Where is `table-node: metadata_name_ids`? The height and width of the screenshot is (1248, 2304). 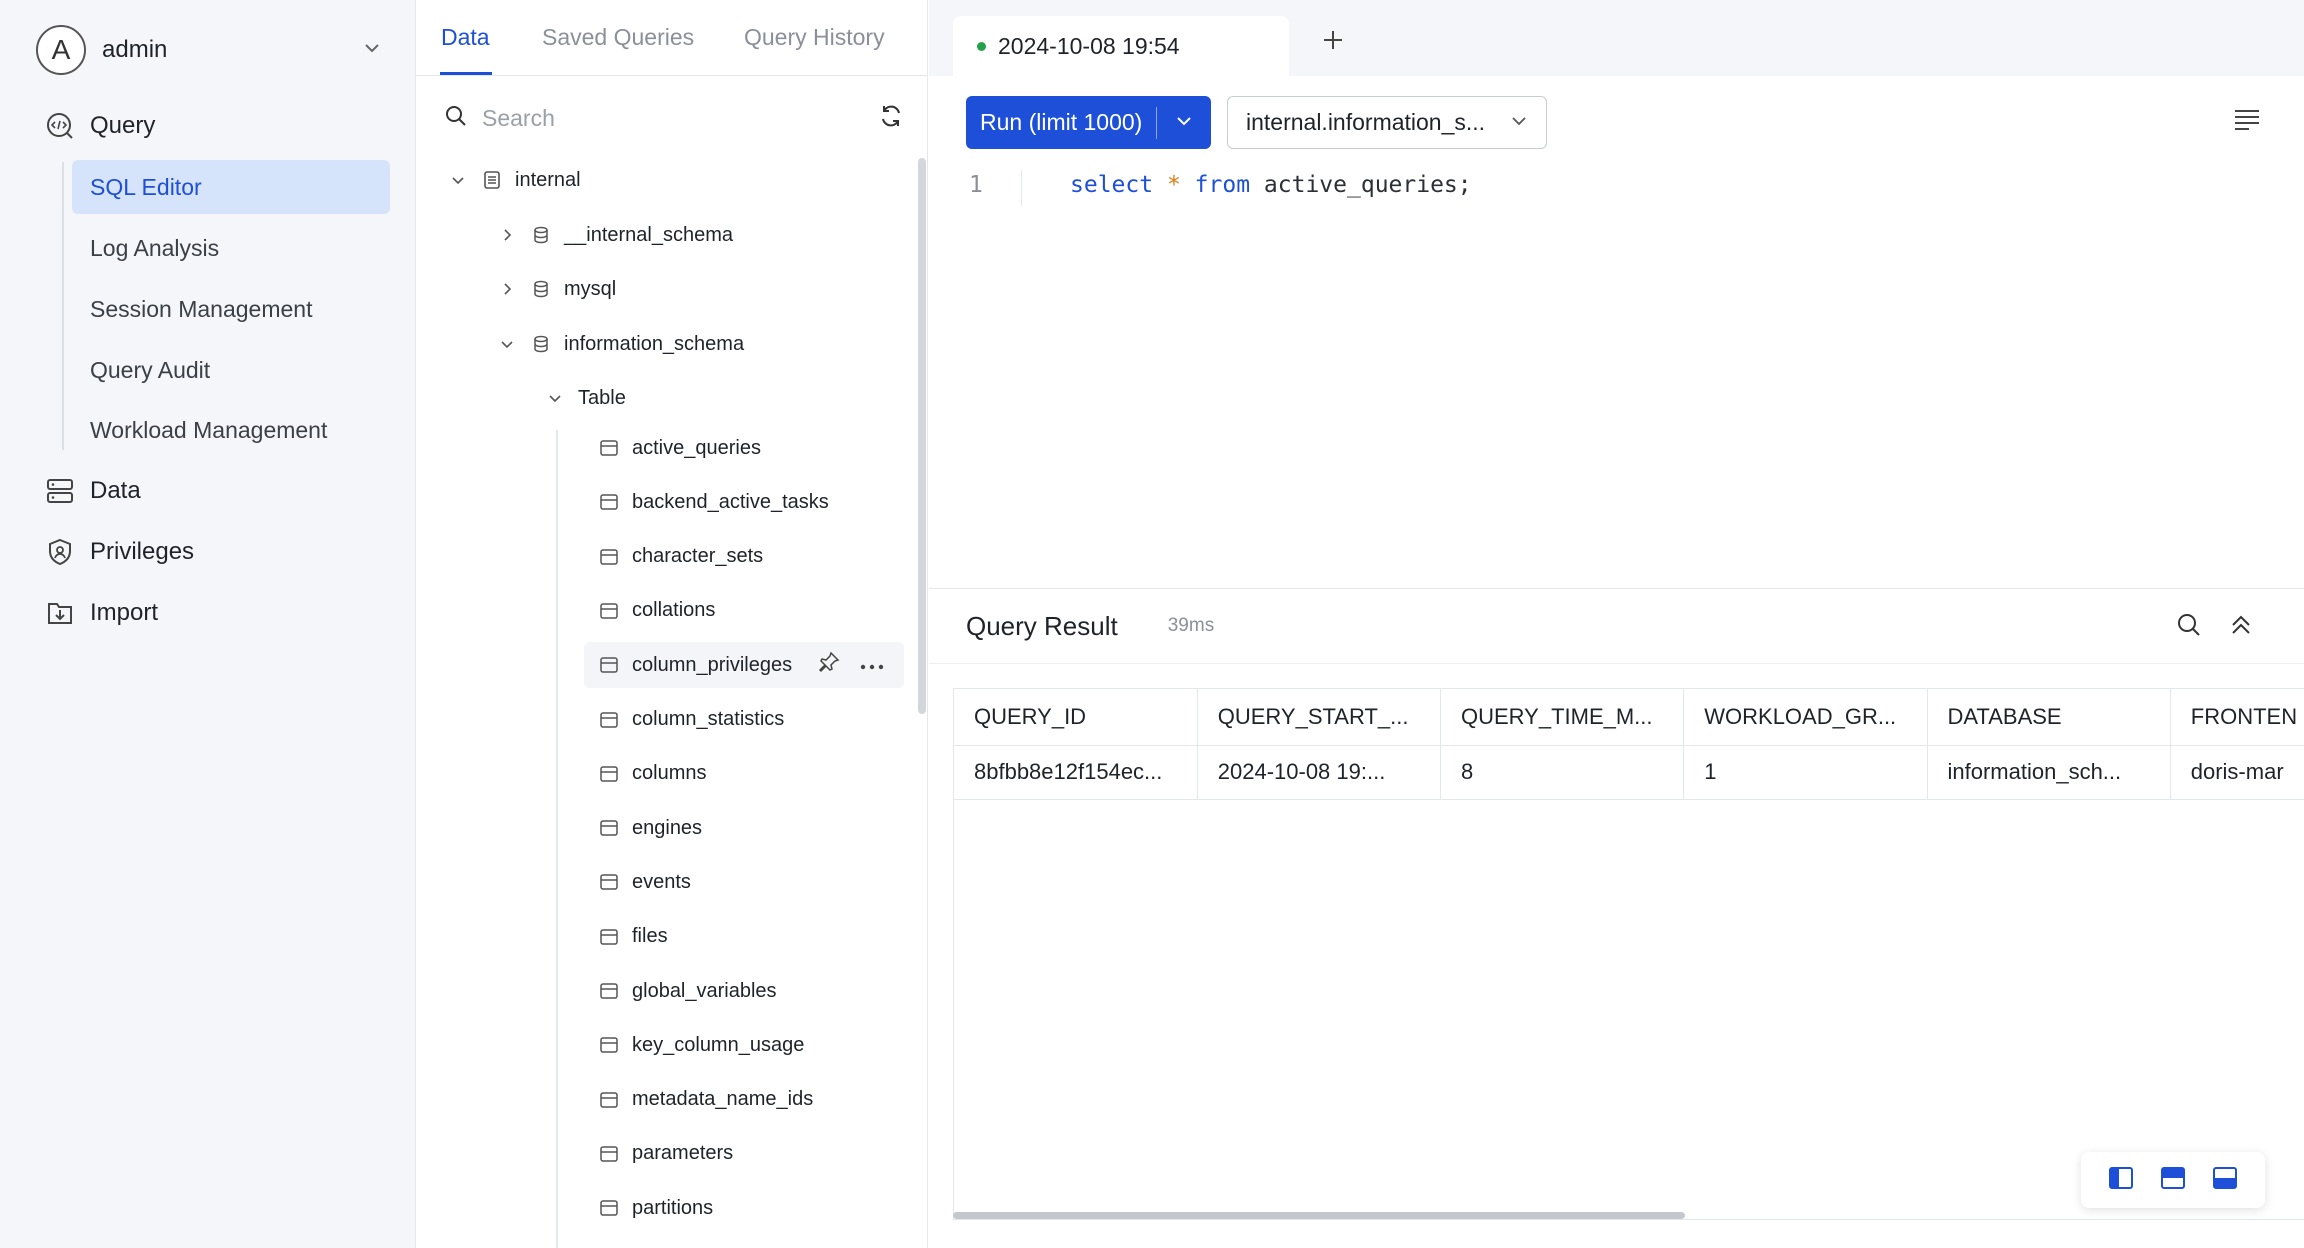 table-node: metadata_name_ids is located at coordinates (744, 1100).